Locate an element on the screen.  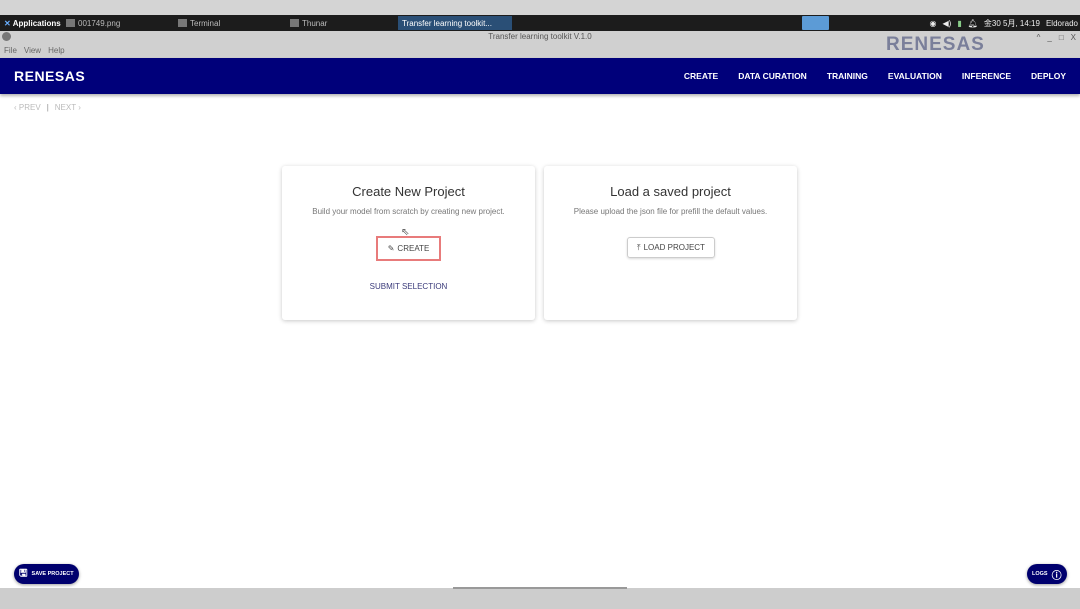
nav-training: TRAINING is located at coordinates (847, 76).